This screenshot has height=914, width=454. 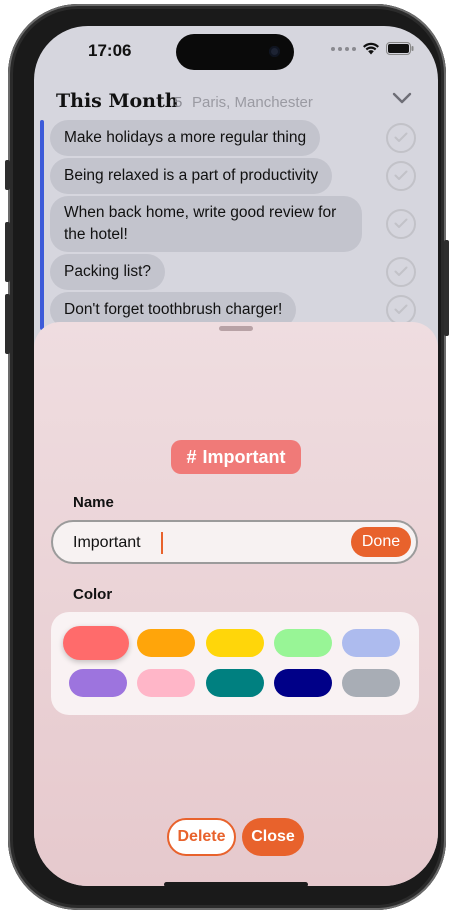 I want to click on section-title: This Month, so click(x=117, y=101).